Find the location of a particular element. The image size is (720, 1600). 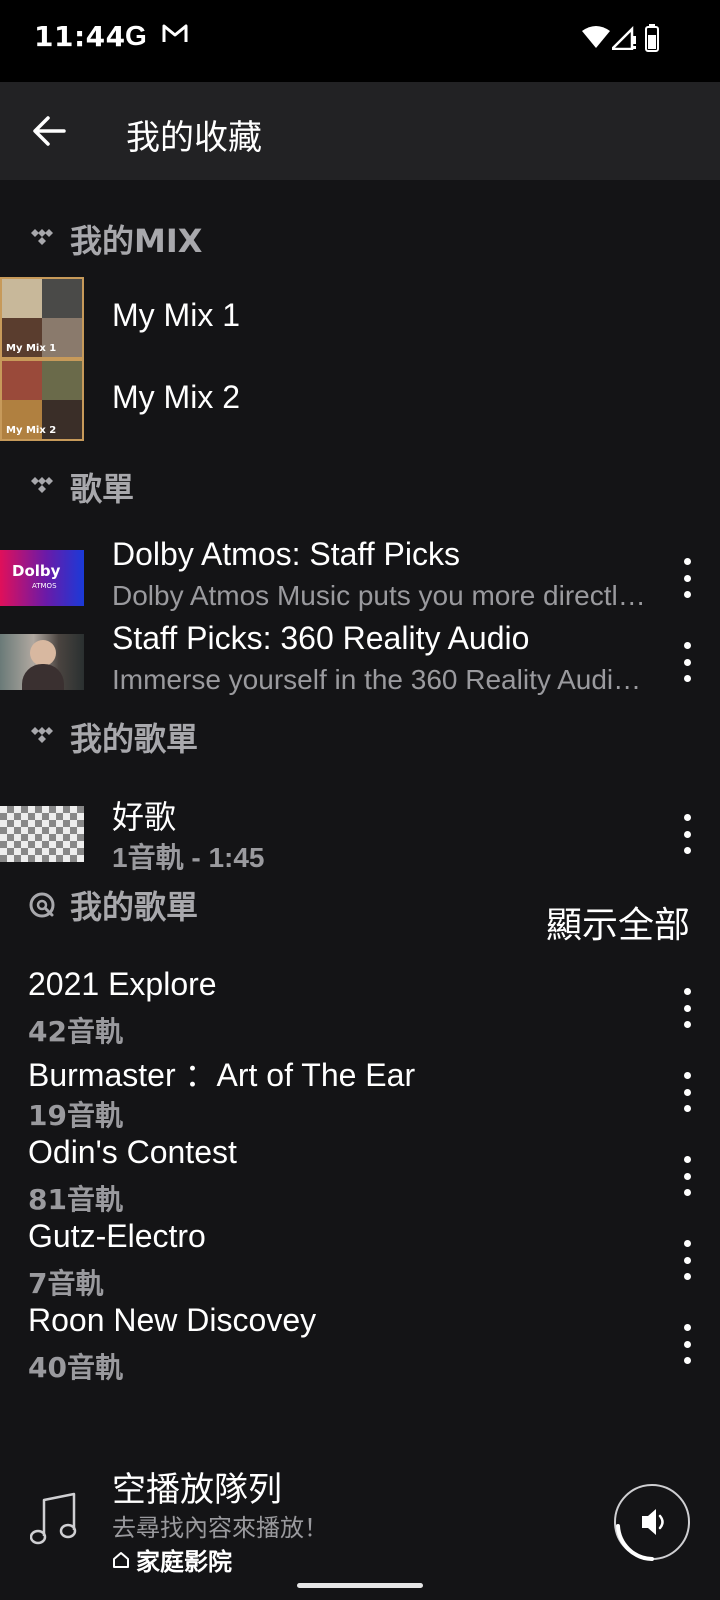

now-playing-bar: 空播放隊列 去尋找內容來播放！ 家庭影院 is located at coordinates (360, 1506).